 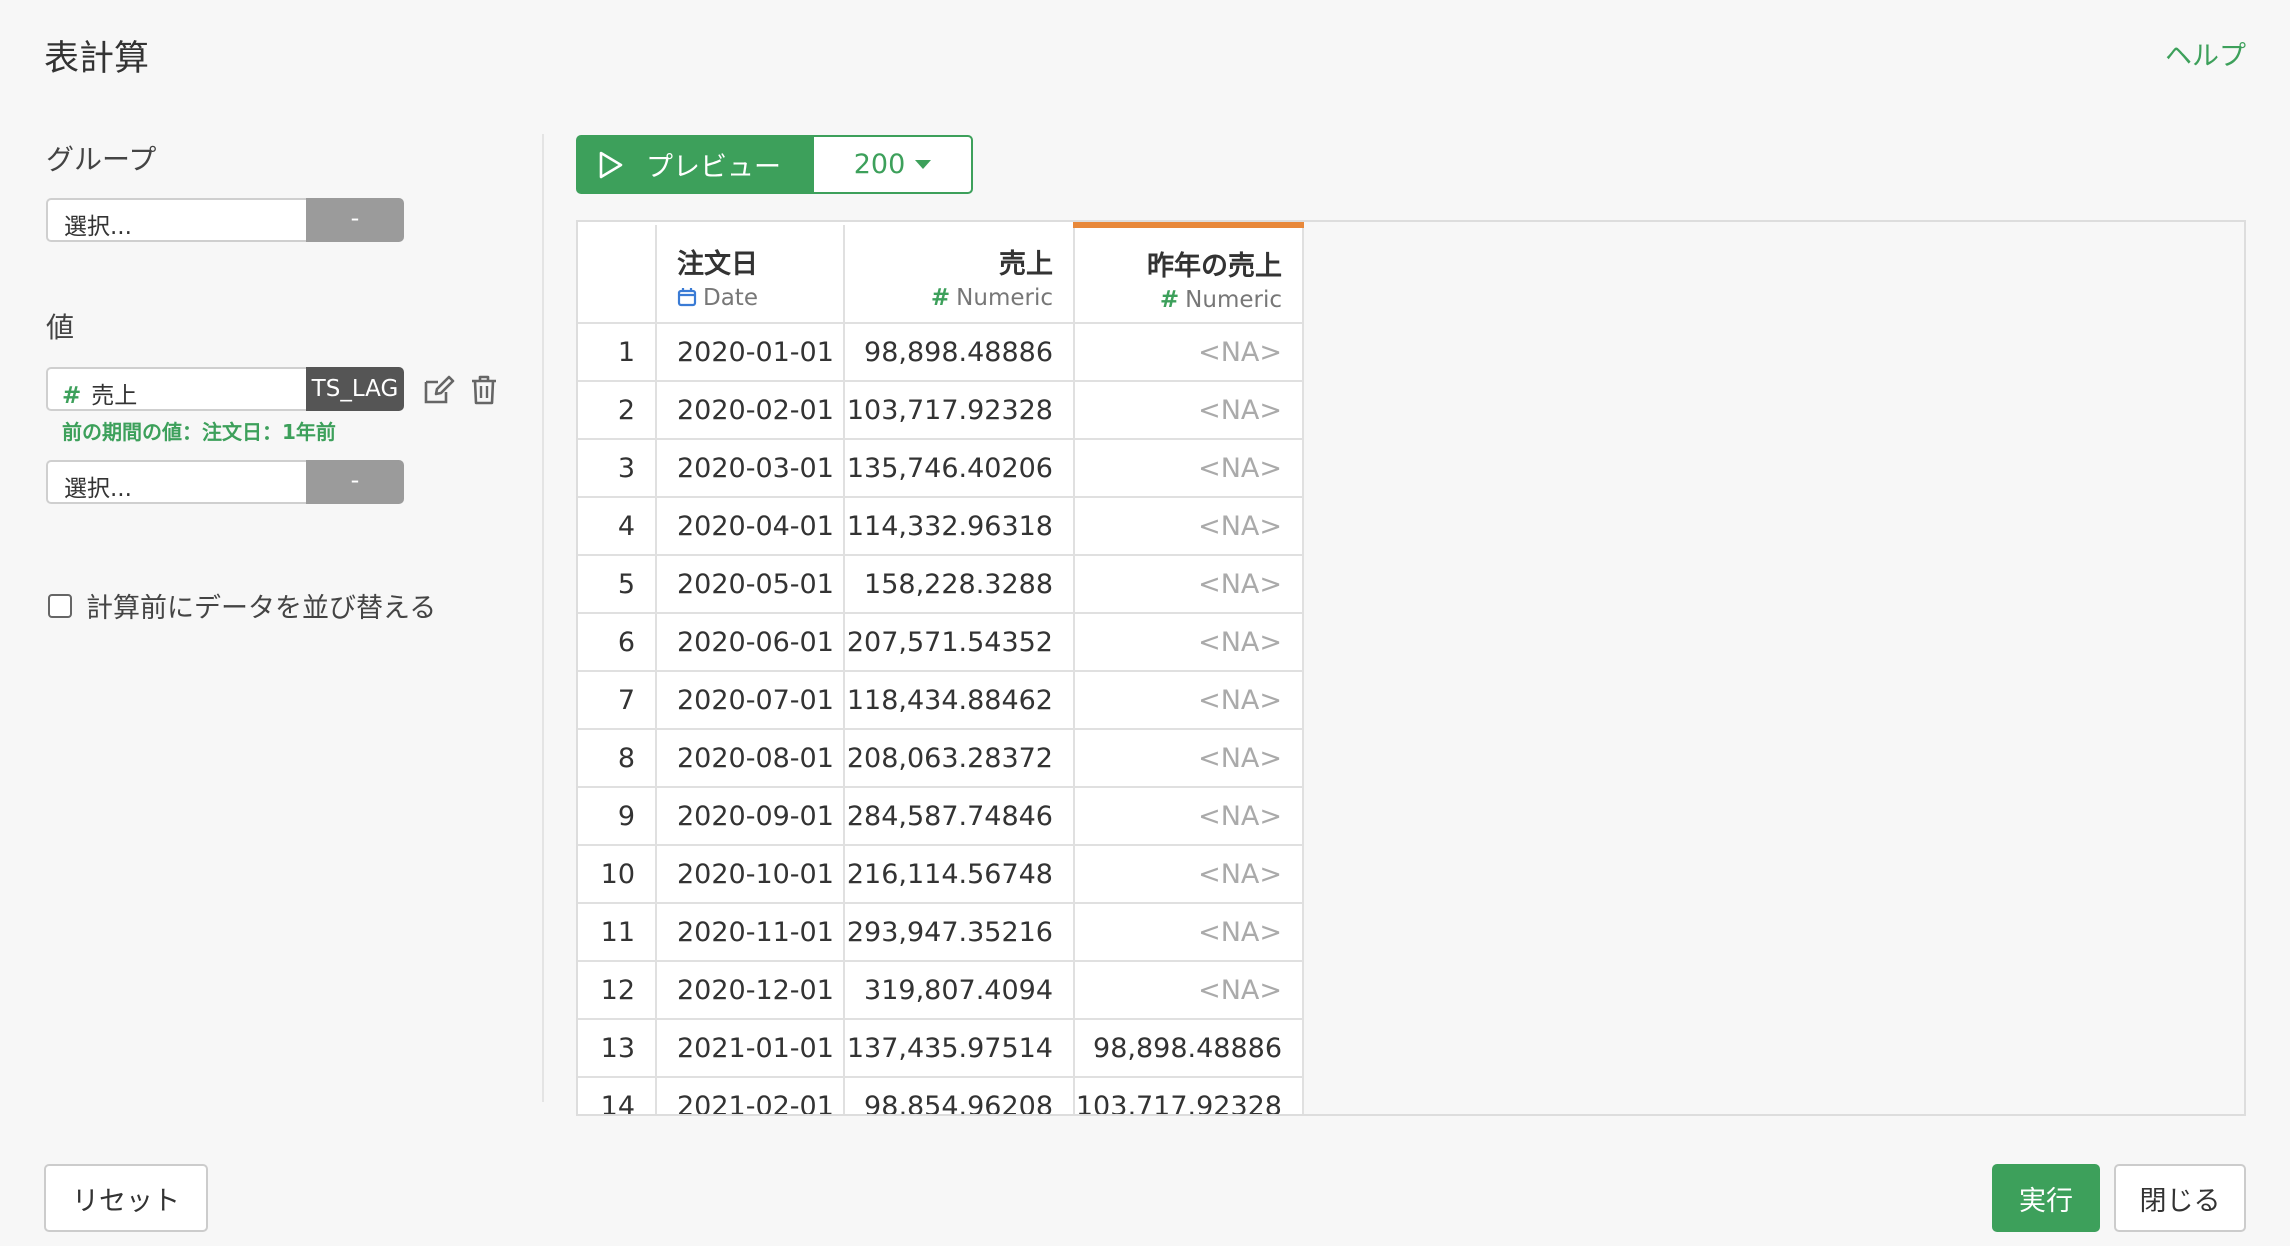 I want to click on column-name: 注文日, so click(x=717, y=264).